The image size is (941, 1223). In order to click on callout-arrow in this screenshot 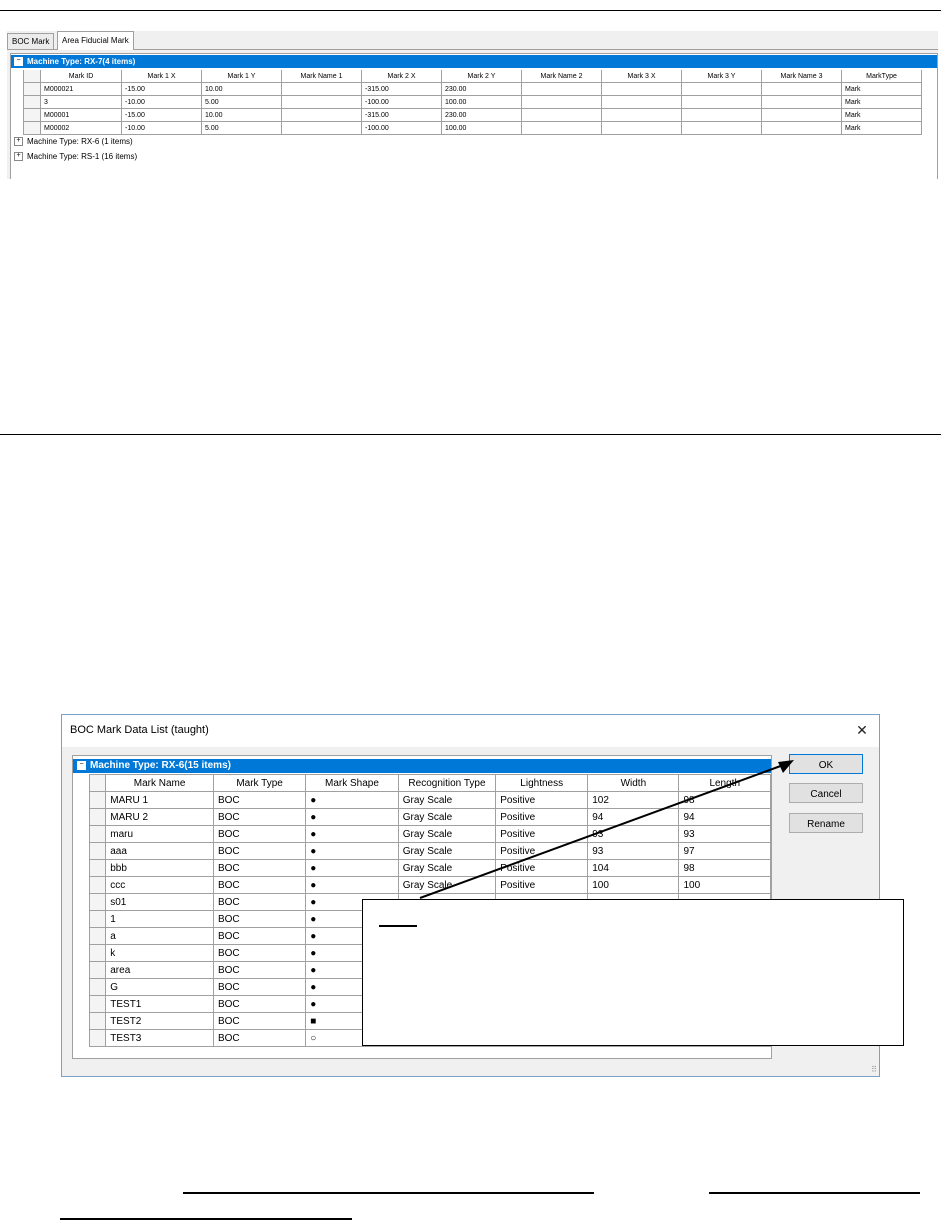, I will do `click(606, 829)`.